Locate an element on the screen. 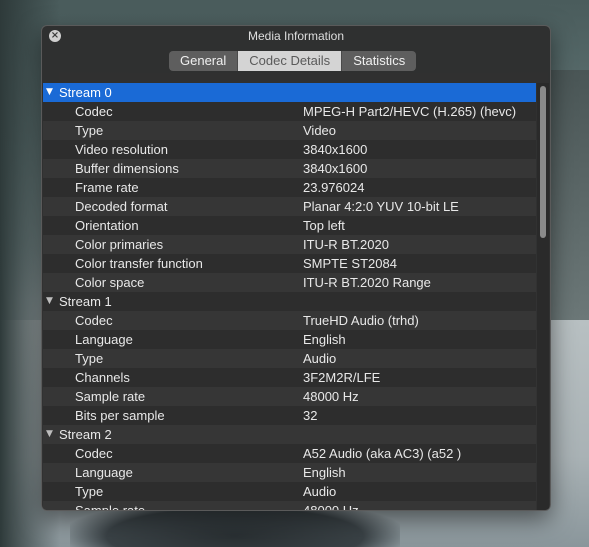 This screenshot has width=589, height=547. tab-bar: General Codec Details Statistics is located at coordinates (293, 61).